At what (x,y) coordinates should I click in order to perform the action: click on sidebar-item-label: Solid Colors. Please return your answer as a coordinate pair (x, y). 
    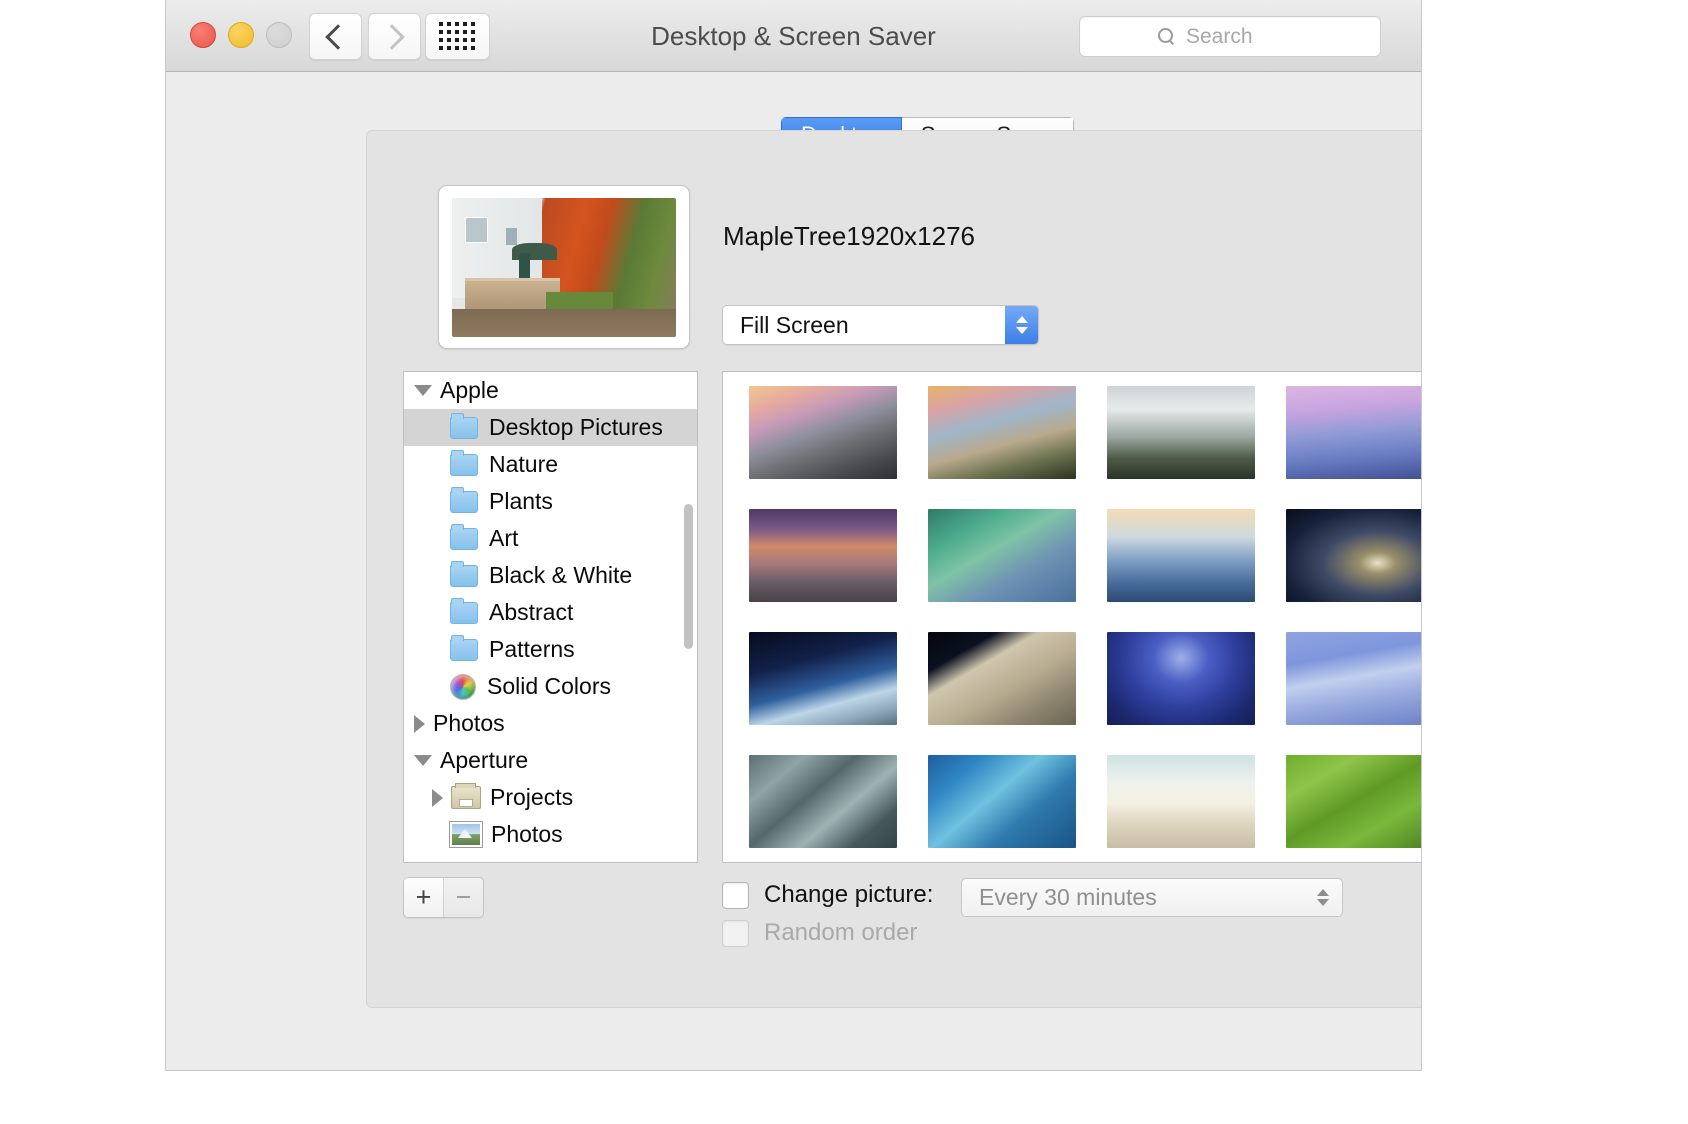
    Looking at the image, I should click on (549, 686).